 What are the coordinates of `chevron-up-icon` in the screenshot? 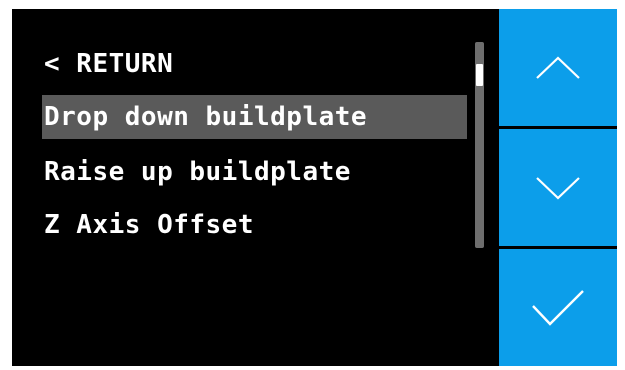 It's located at (558, 67).